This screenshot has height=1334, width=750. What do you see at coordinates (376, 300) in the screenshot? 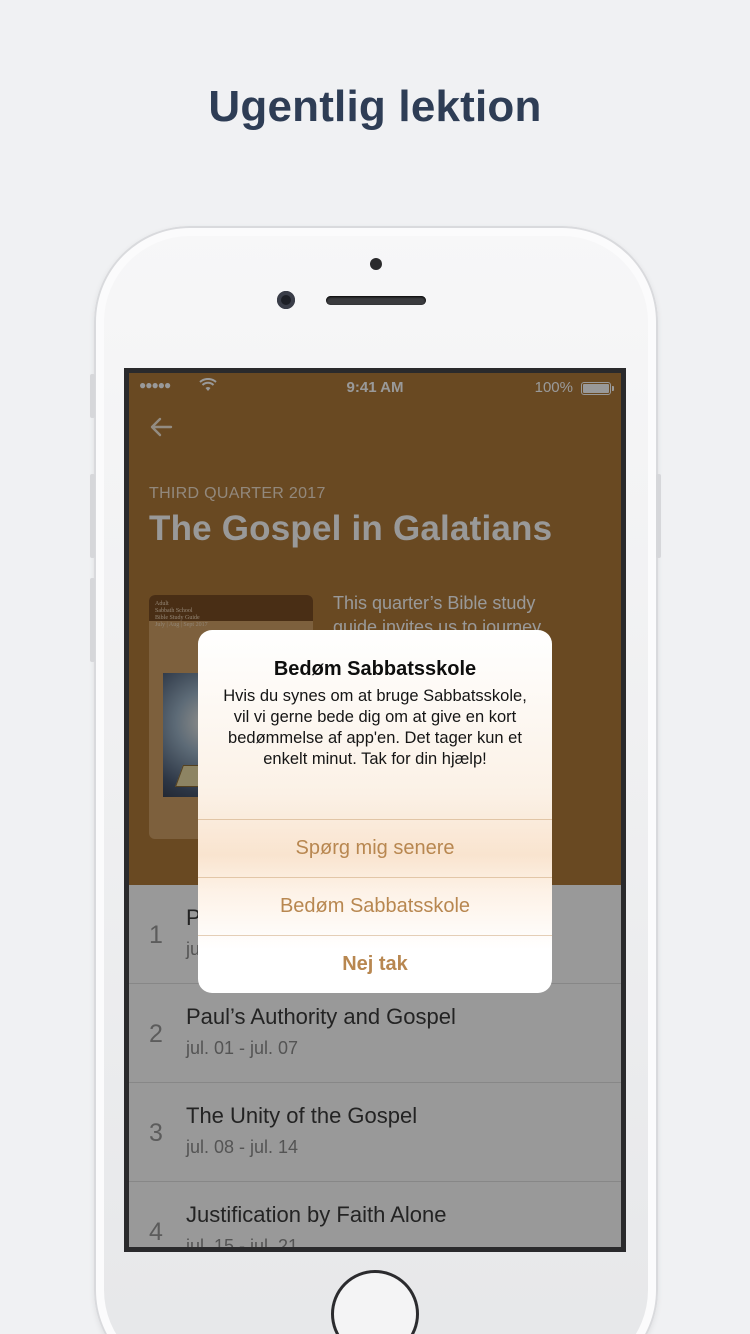
I see `earpiece-speaker` at bounding box center [376, 300].